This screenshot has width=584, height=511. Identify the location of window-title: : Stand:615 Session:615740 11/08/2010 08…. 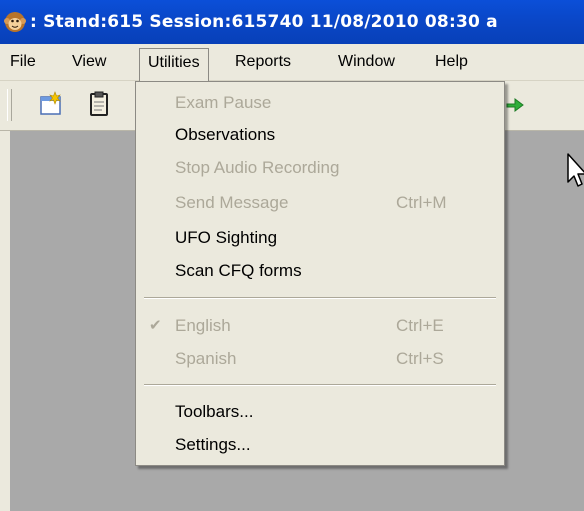
(264, 22).